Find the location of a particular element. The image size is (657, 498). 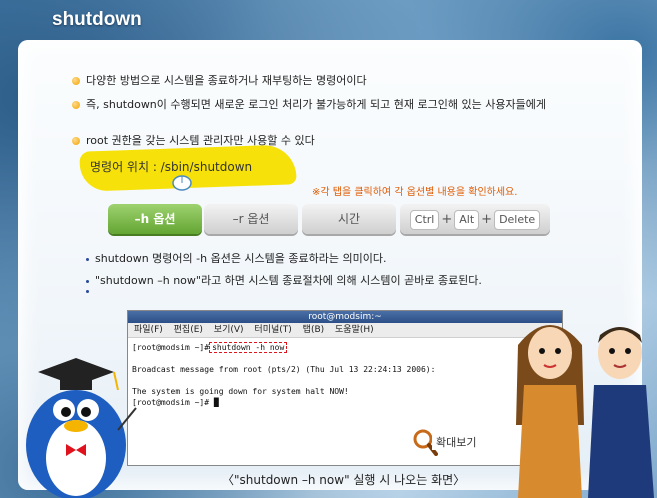

explanation-item is located at coordinates (90, 290).